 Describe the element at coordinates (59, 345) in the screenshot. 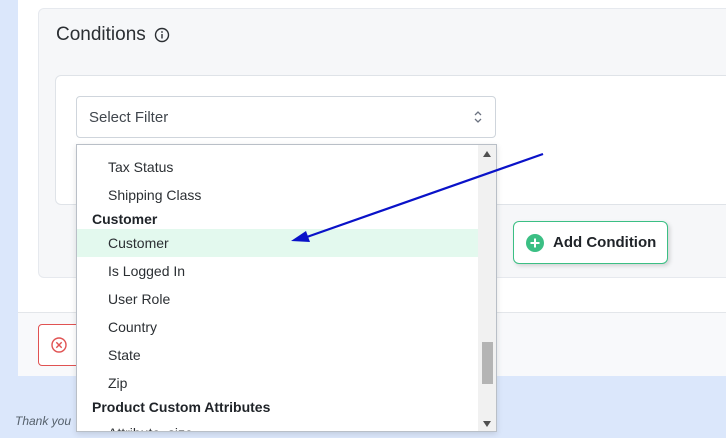

I see `close-circle-icon` at that location.